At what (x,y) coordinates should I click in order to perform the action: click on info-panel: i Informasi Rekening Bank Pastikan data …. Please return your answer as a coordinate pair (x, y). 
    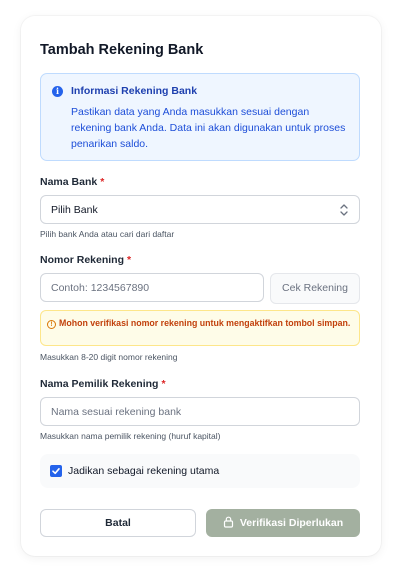
    Looking at the image, I should click on (200, 117).